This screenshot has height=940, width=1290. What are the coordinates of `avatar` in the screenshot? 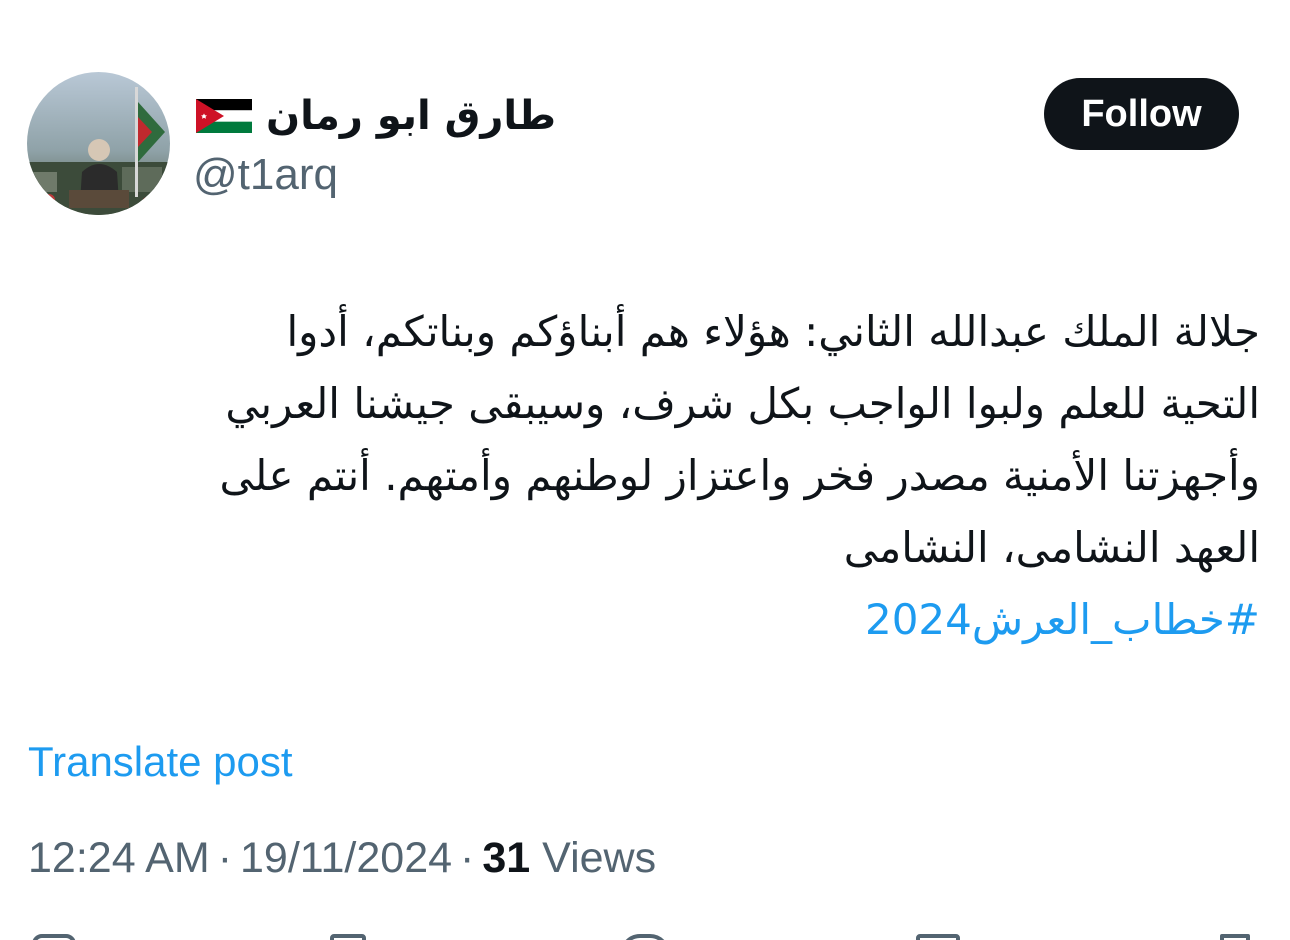 It's located at (98, 143).